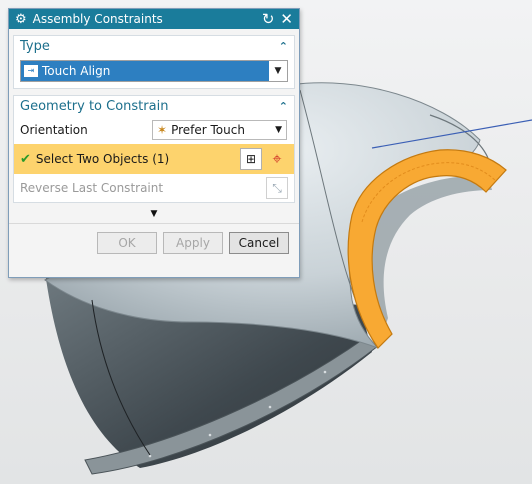 This screenshot has height=484, width=532. I want to click on reset-icon: ↻, so click(268, 19).